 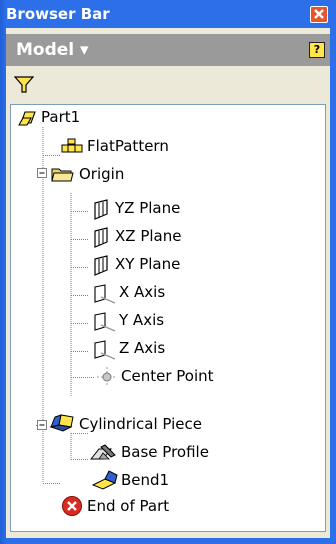 What do you see at coordinates (61, 423) in the screenshot?
I see `sheet-metal-feature-icon` at bounding box center [61, 423].